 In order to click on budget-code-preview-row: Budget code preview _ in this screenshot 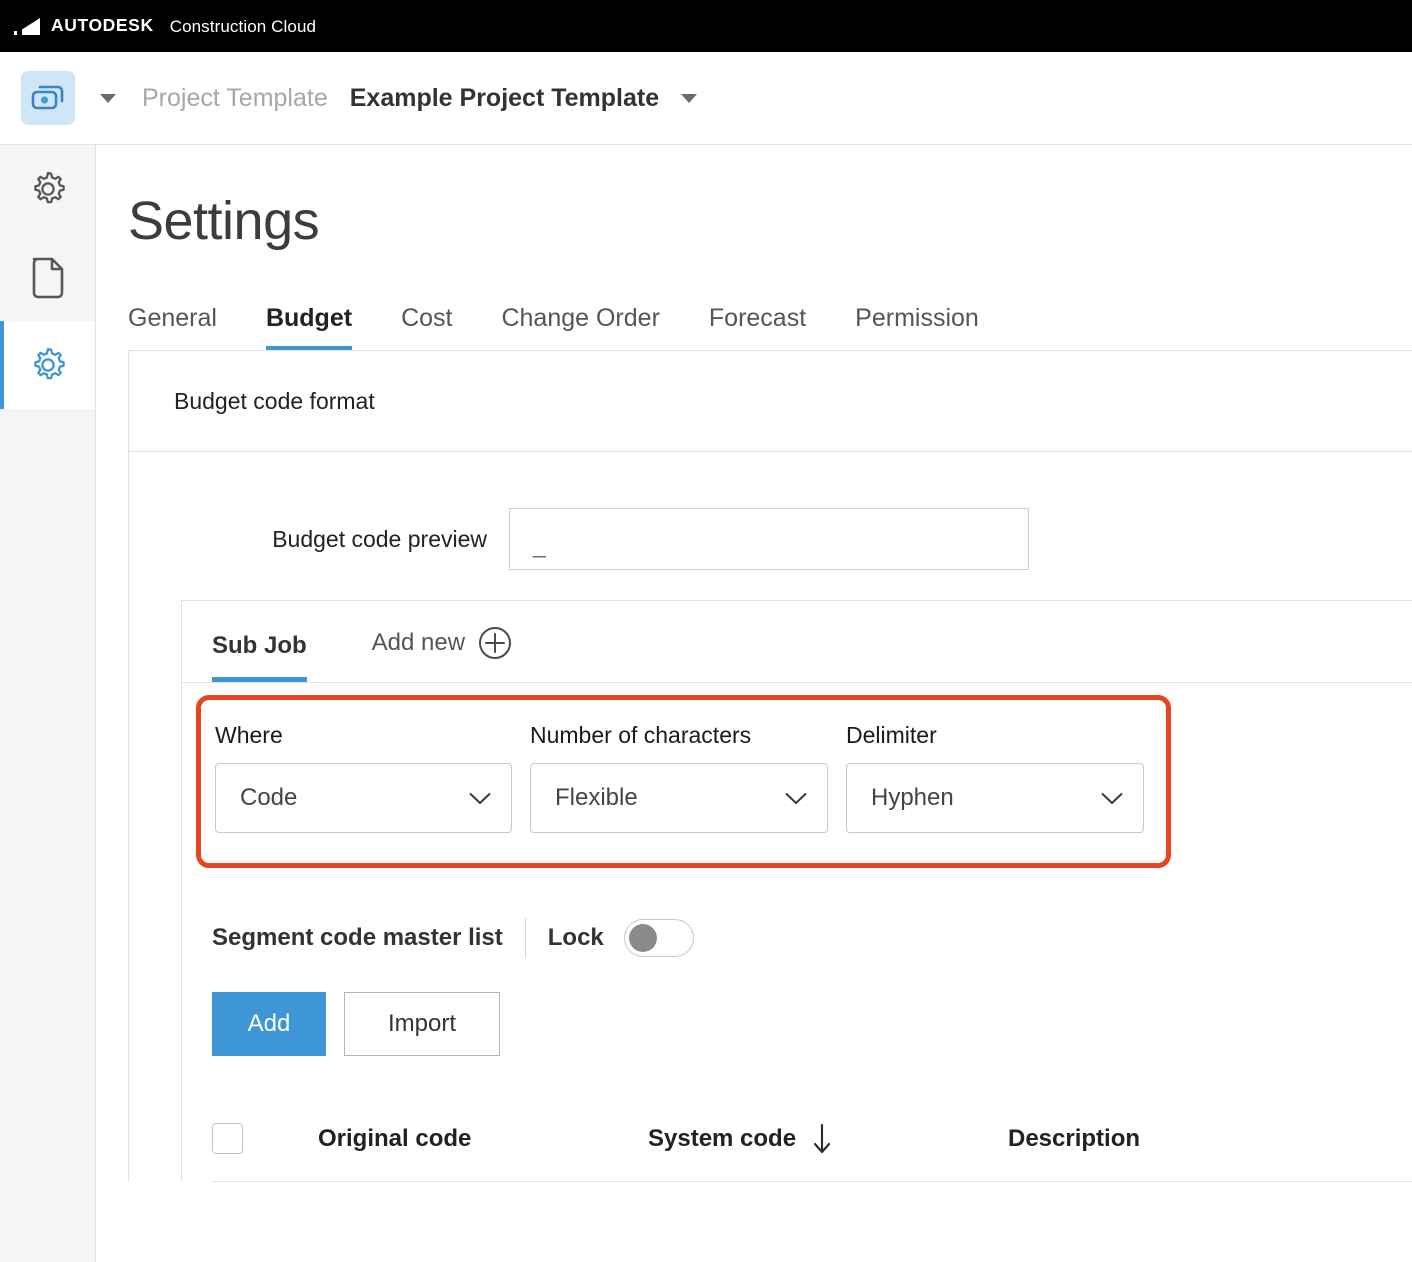, I will do `click(770, 511)`.